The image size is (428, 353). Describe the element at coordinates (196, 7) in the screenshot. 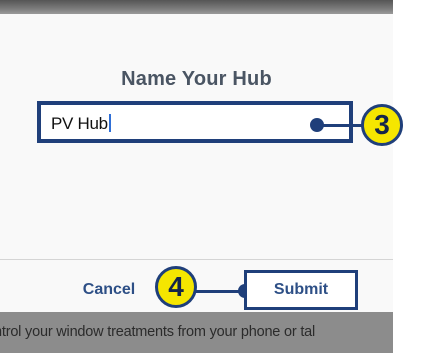

I see `background-overlay-top` at that location.